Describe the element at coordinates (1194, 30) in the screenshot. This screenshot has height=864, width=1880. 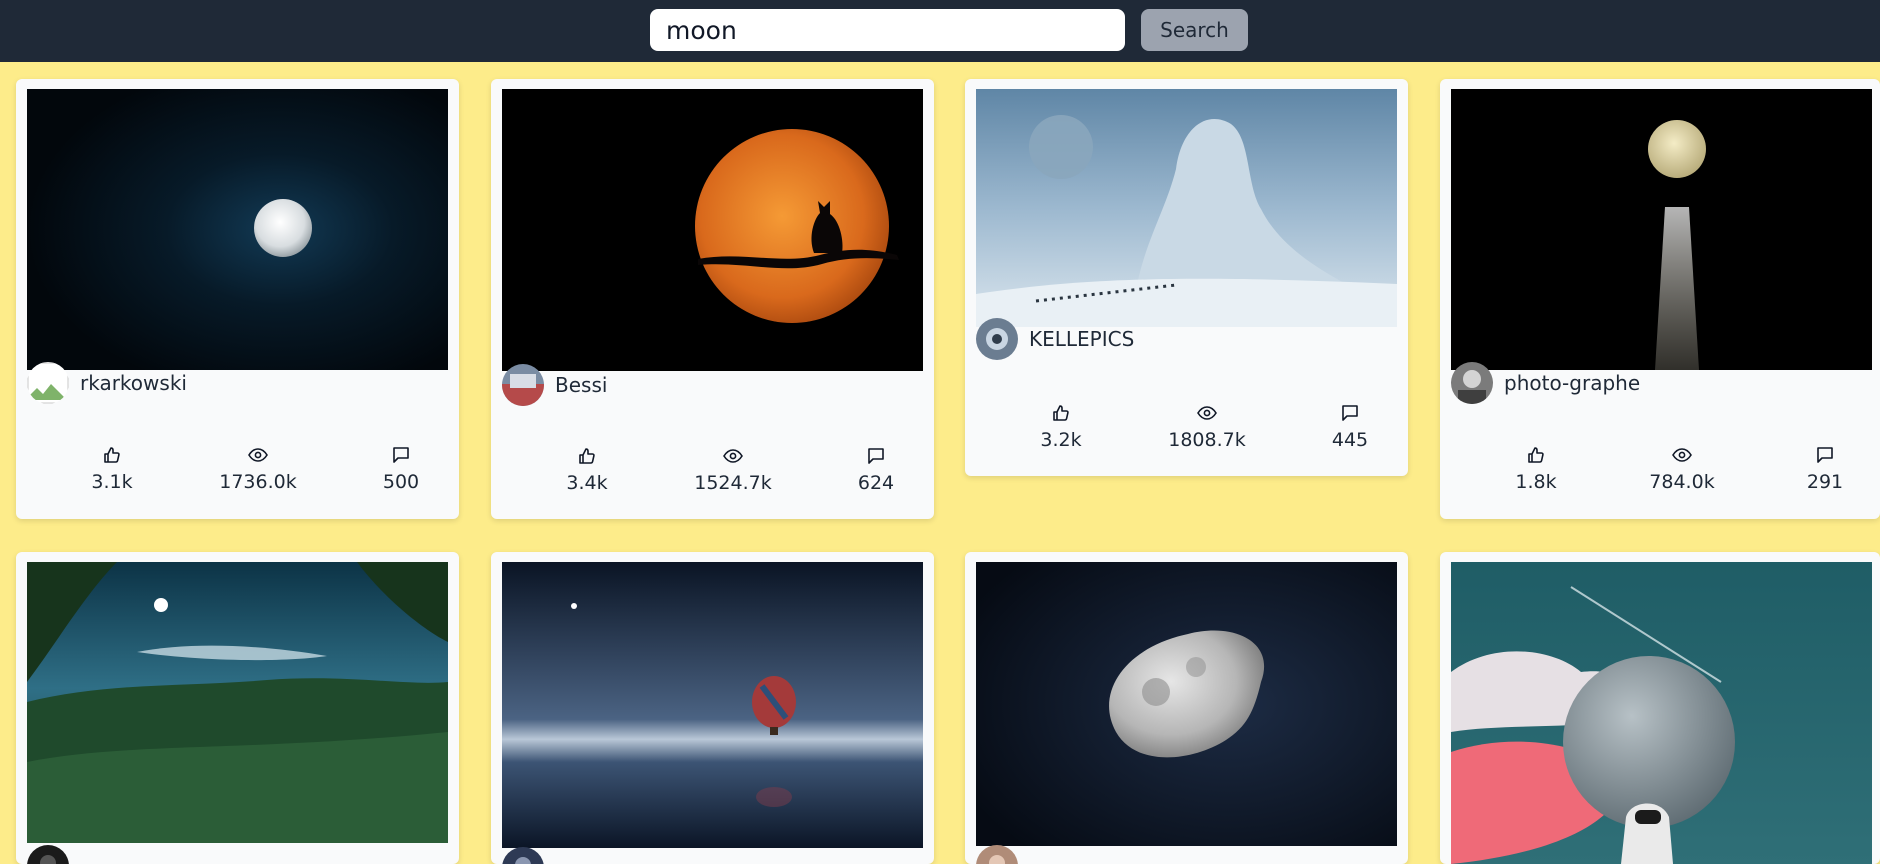
I see `search-button: Search` at that location.